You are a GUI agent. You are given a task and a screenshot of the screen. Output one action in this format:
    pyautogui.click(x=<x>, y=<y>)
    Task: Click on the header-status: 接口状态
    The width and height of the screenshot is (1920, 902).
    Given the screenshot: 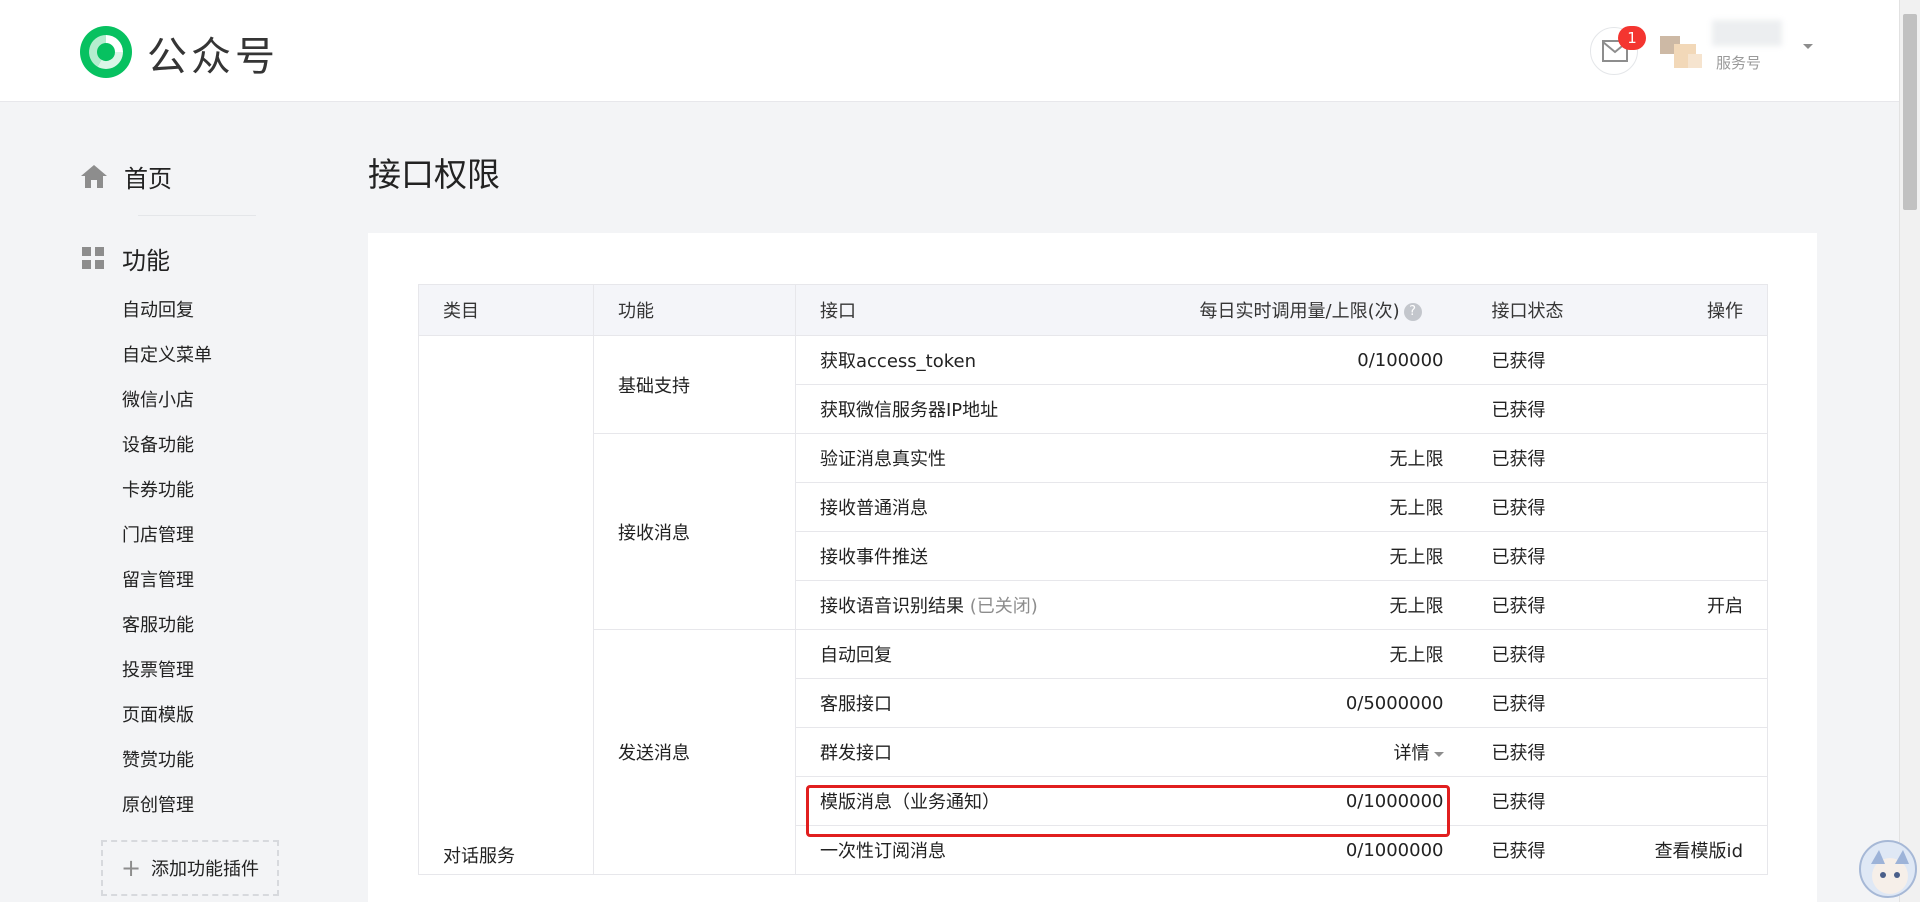 What is the action you would take?
    pyautogui.click(x=1527, y=310)
    